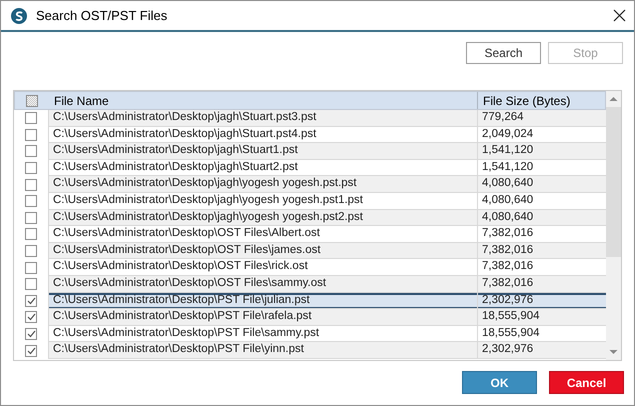  I want to click on table-cell: C:\Users\Administrator\Desktop\jagh\Stuart.pst4.pst, so click(262, 135).